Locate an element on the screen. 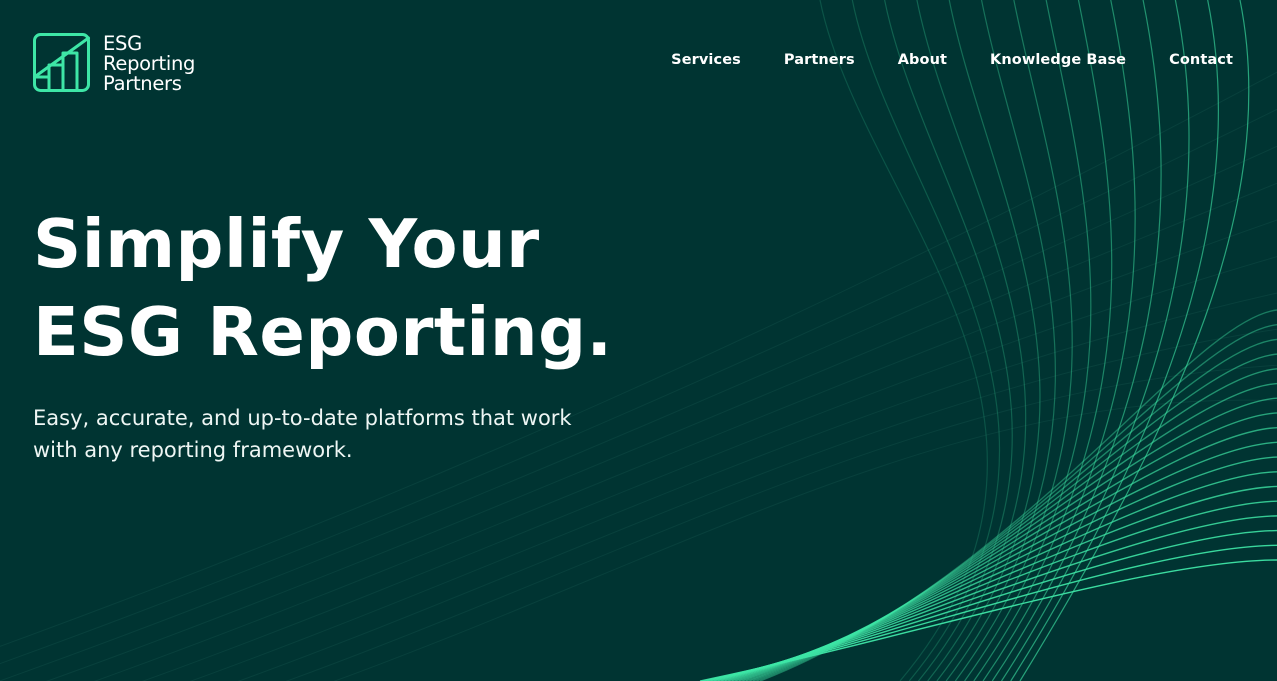 The height and width of the screenshot is (681, 1277). brand-name: ESG Reporting Partners is located at coordinates (149, 64).